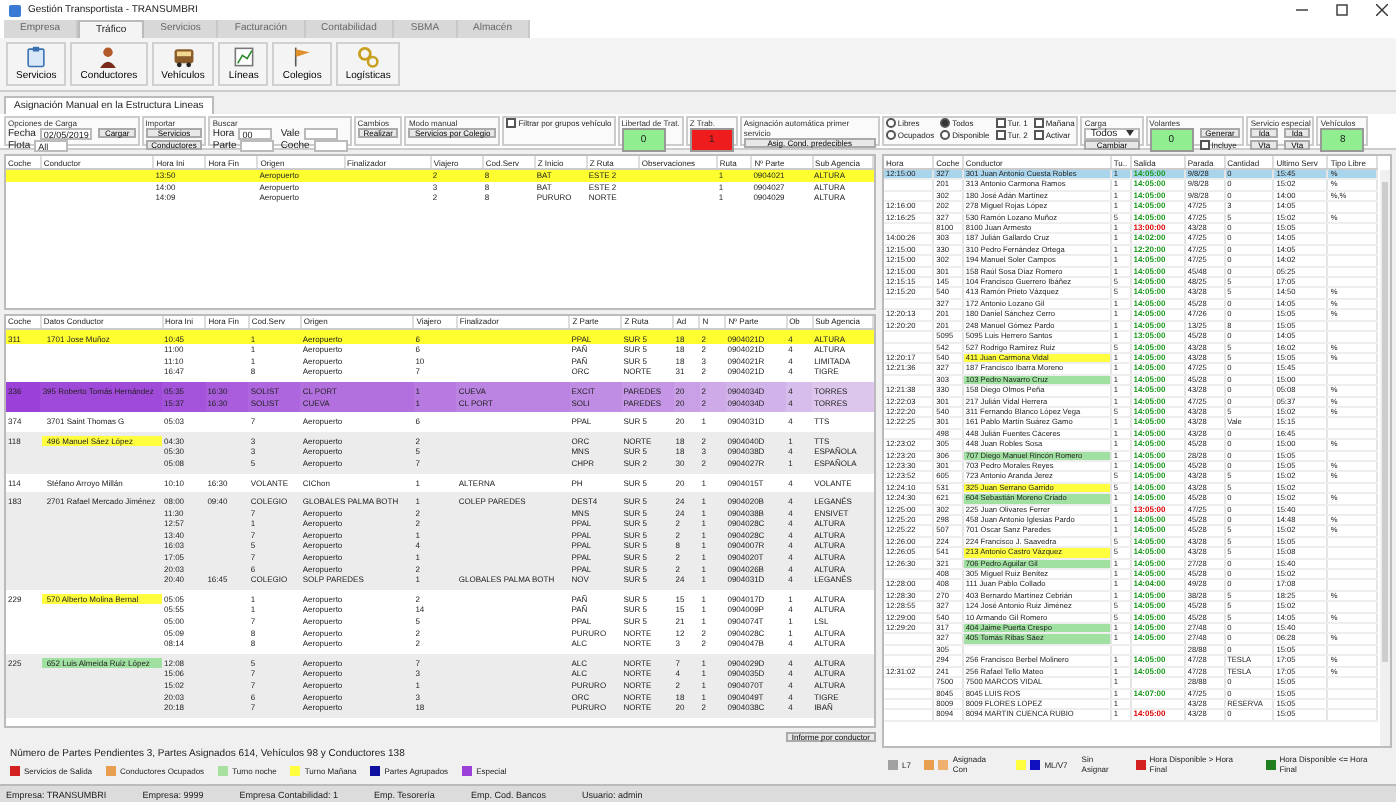  Describe the element at coordinates (1302, 10) in the screenshot. I see `minimize-icon` at that location.